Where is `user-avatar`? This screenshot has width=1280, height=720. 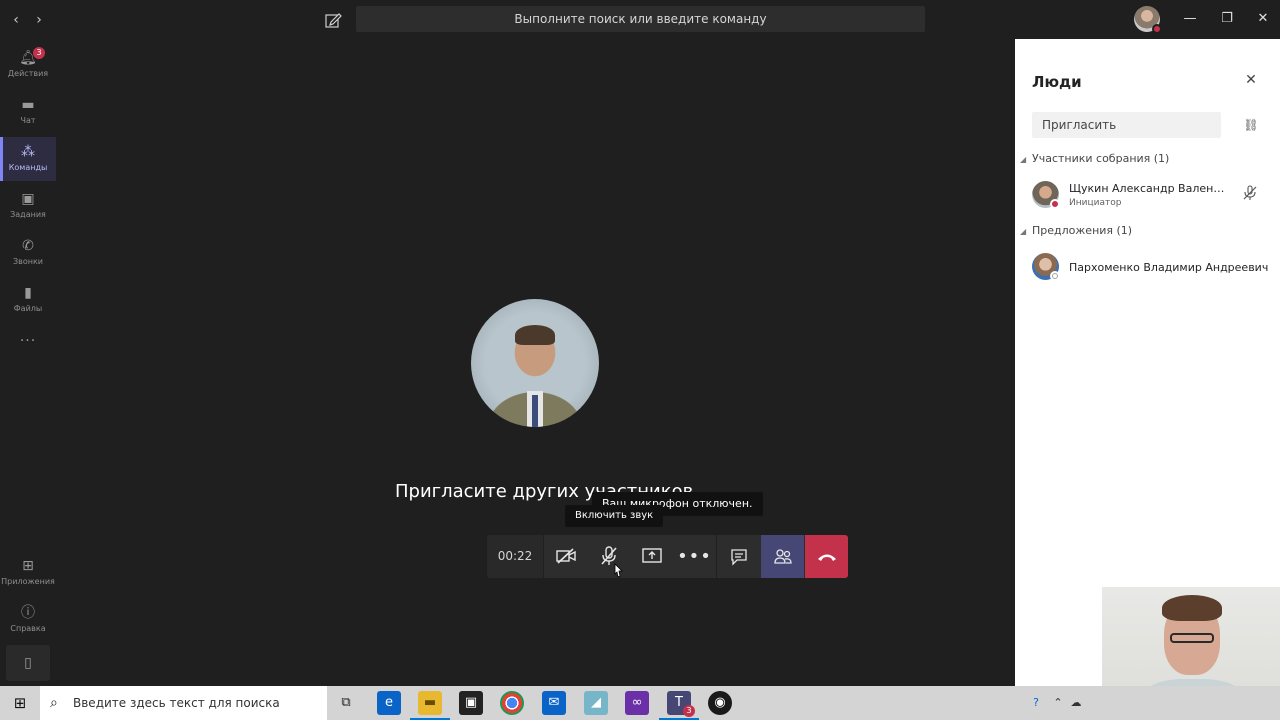
user-avatar is located at coordinates (1148, 20).